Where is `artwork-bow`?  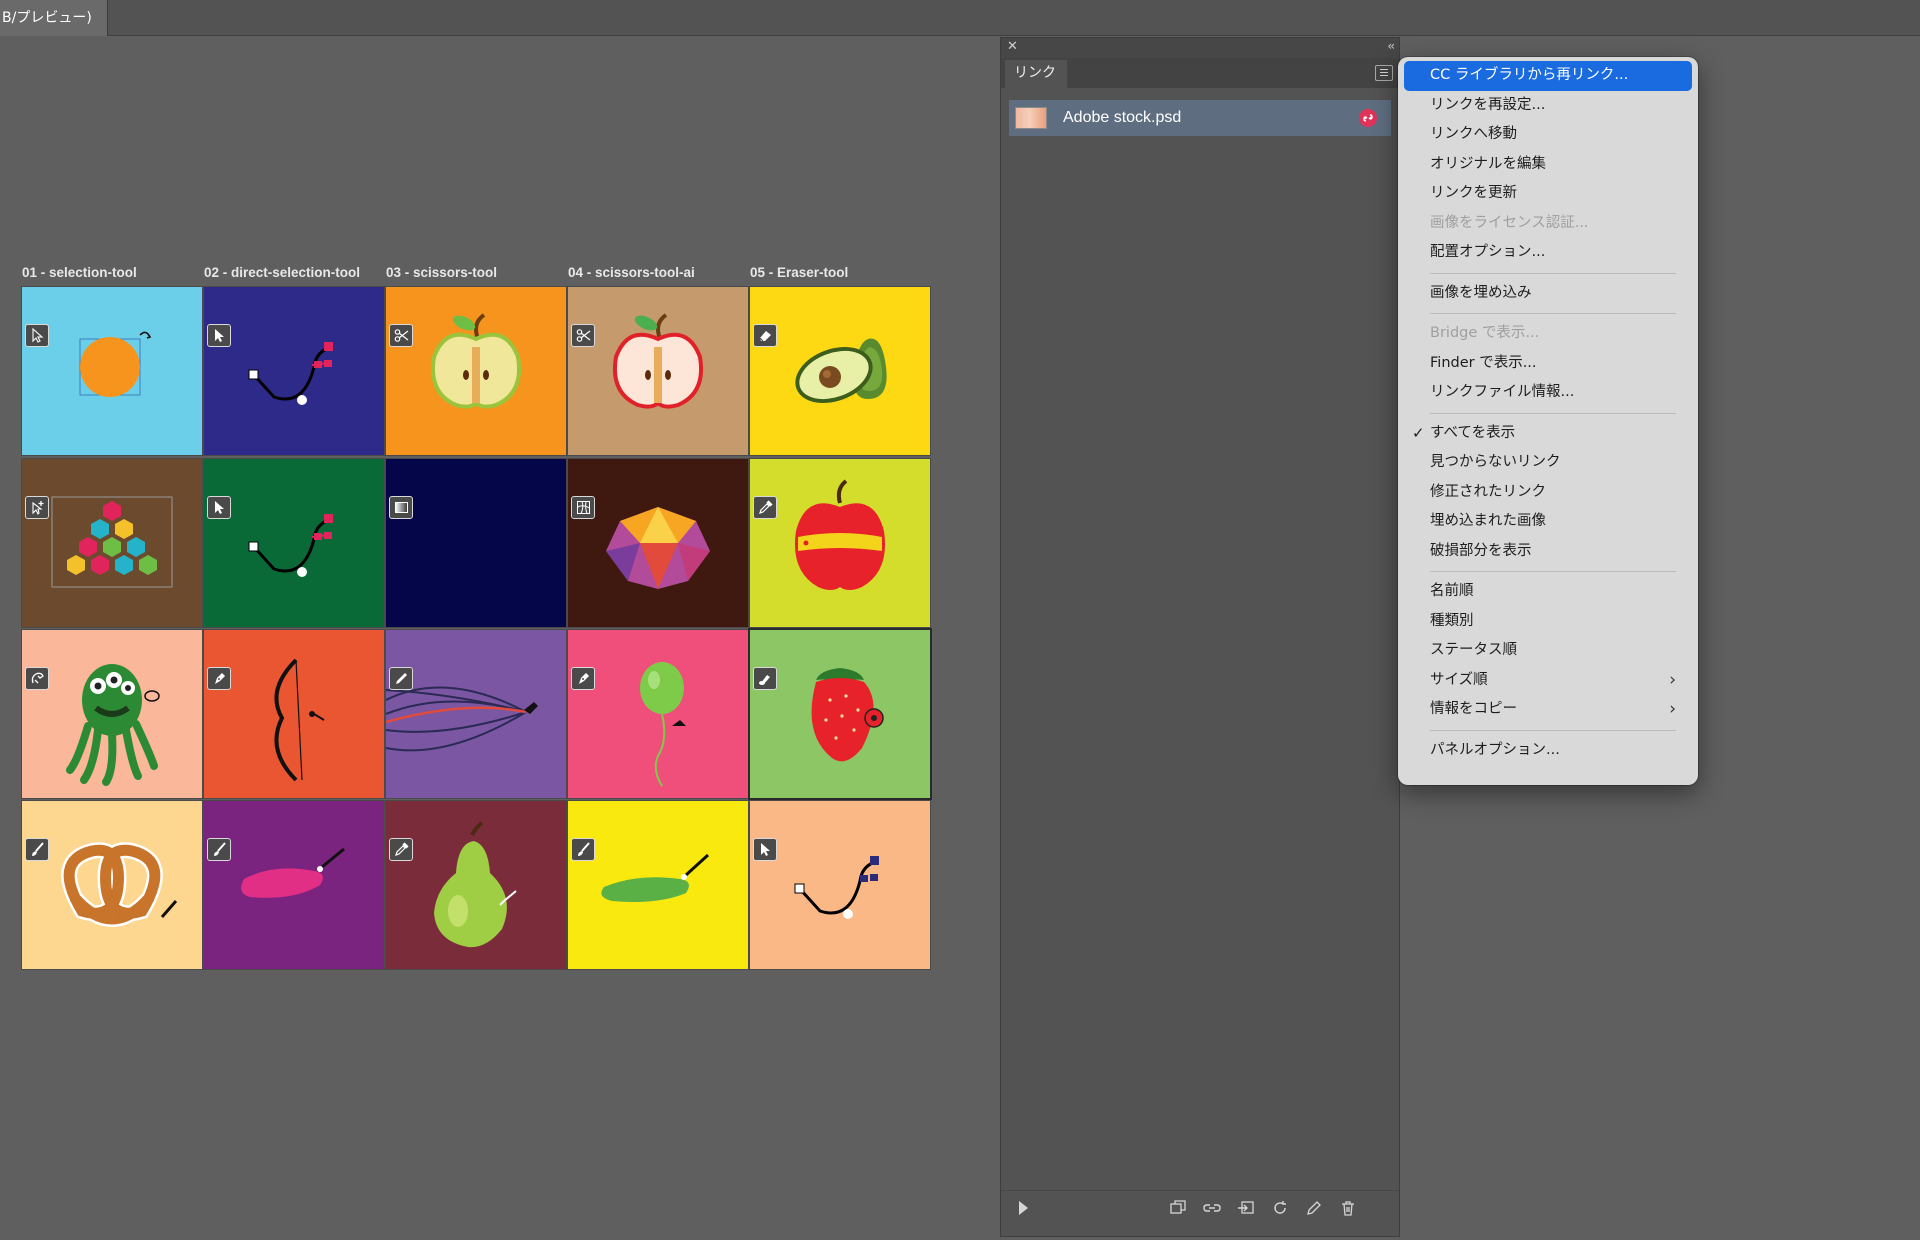 artwork-bow is located at coordinates (299, 720).